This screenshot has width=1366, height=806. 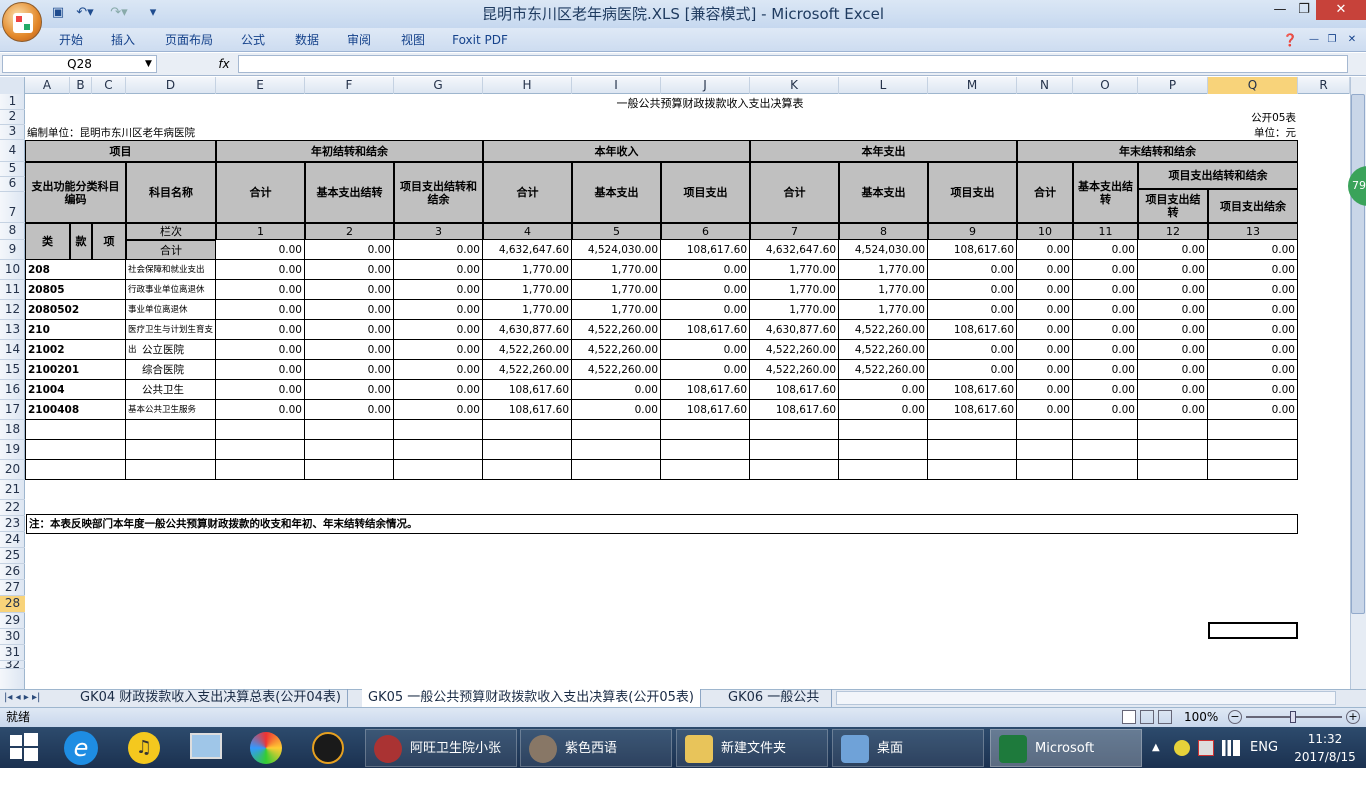 What do you see at coordinates (79, 64) in the screenshot?
I see `name-box: Q28` at bounding box center [79, 64].